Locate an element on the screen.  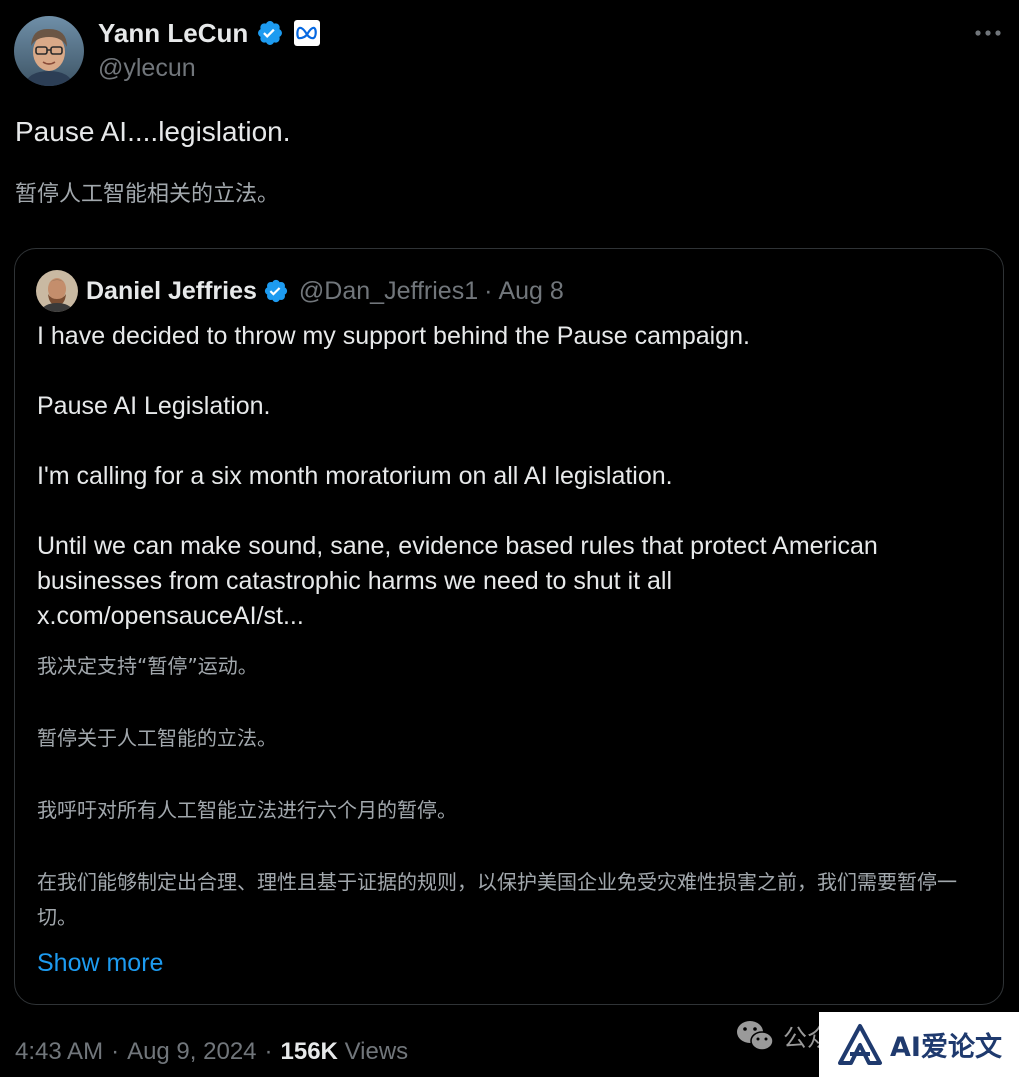
more-horizontal-icon is located at coordinates (988, 33).